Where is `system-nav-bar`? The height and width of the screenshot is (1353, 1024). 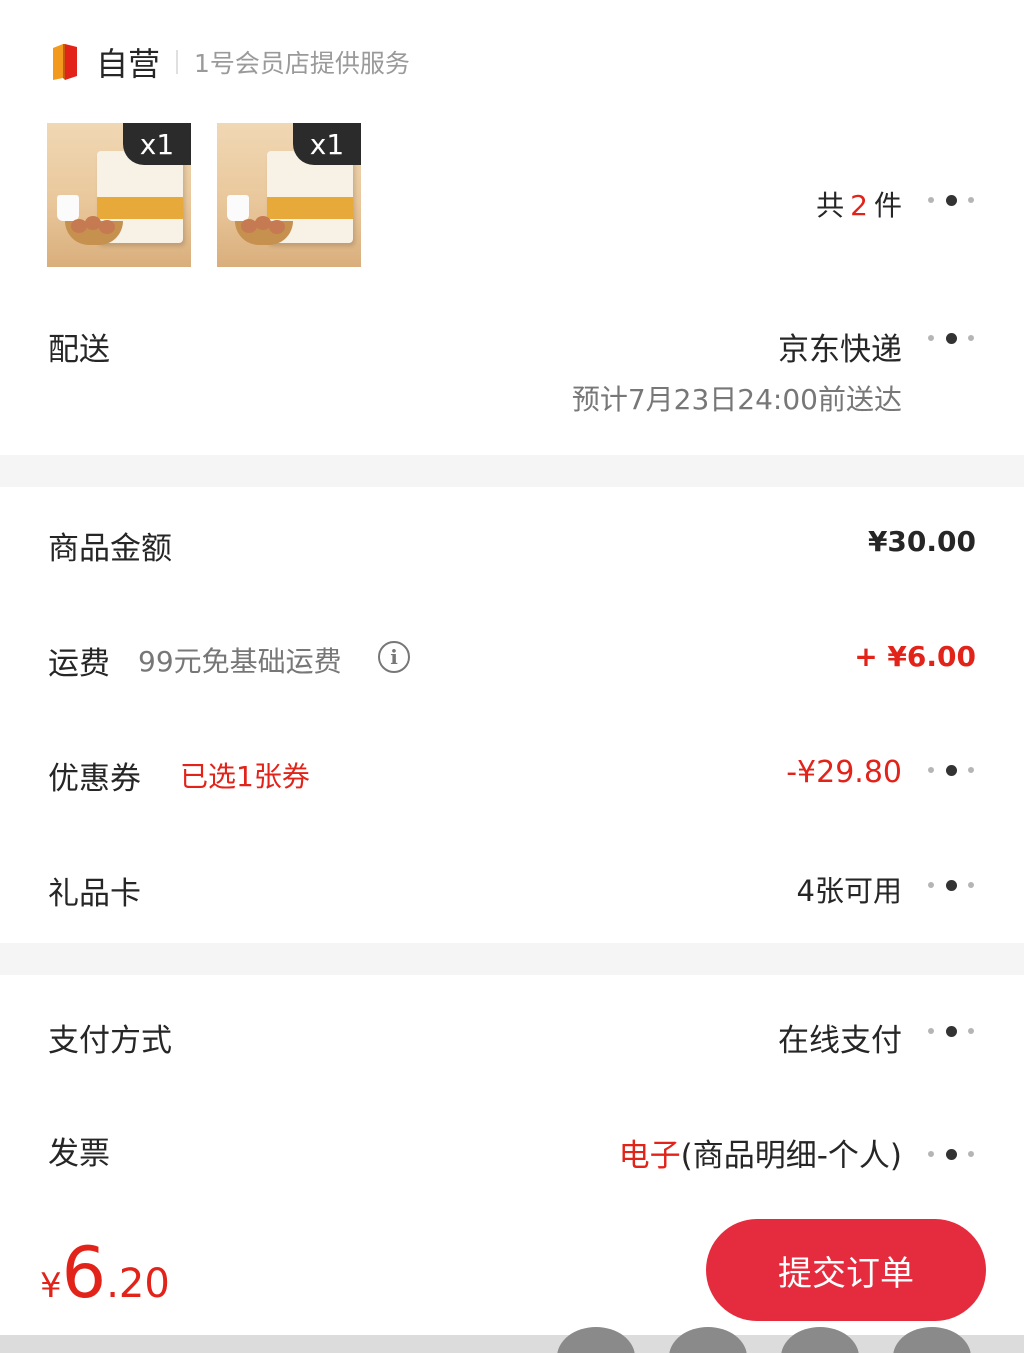 system-nav-bar is located at coordinates (512, 1344).